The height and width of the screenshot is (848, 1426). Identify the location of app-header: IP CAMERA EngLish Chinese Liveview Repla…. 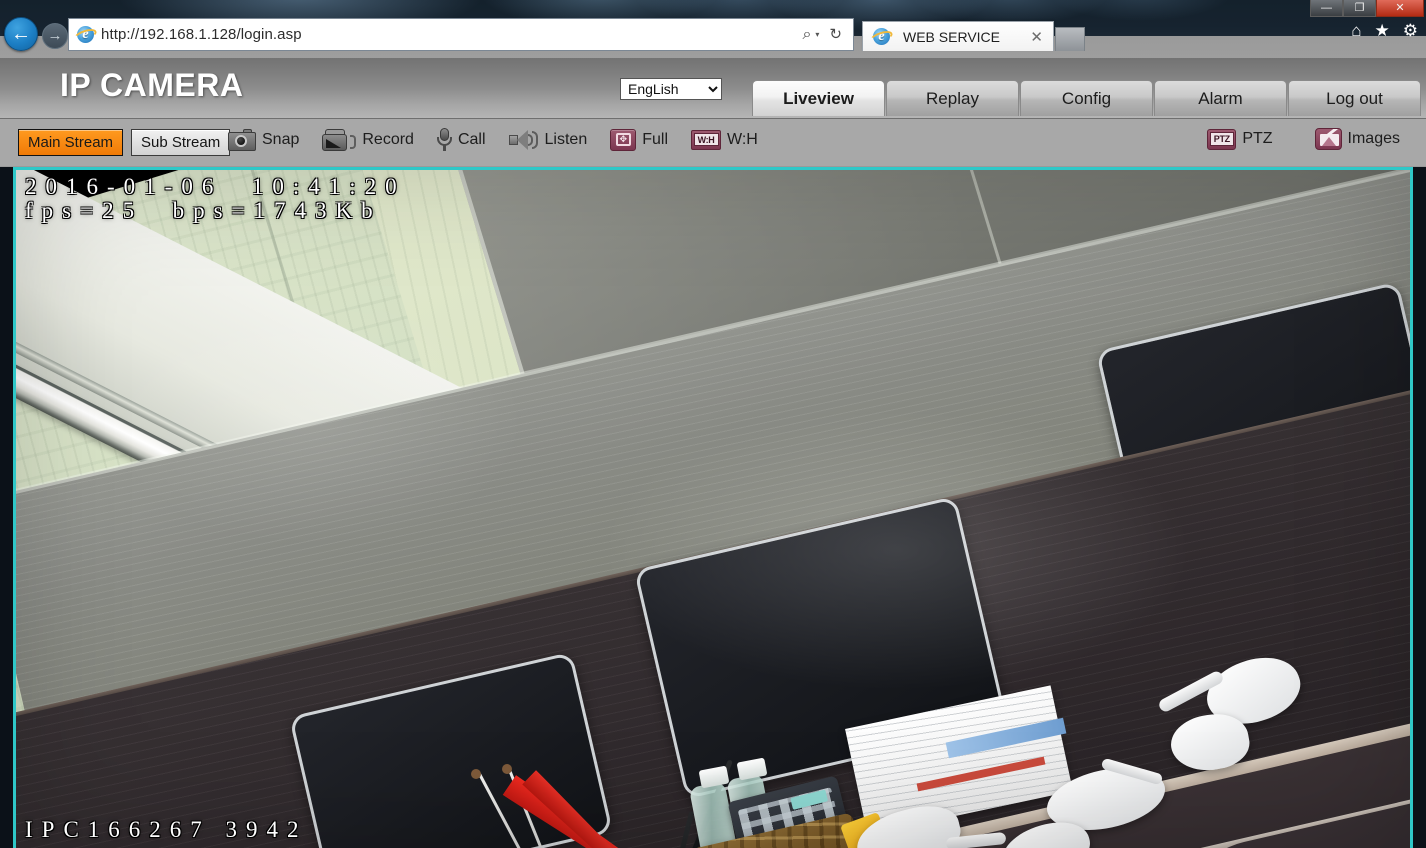
(713, 88).